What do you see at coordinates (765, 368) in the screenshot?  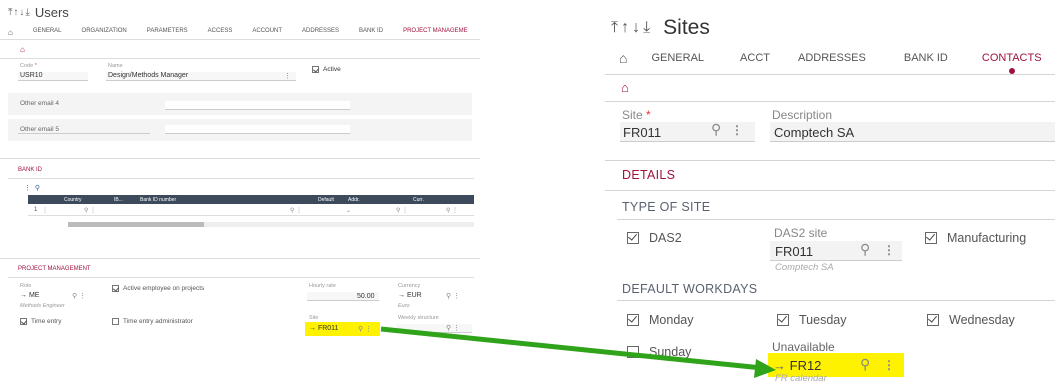 I see `arrow-head` at bounding box center [765, 368].